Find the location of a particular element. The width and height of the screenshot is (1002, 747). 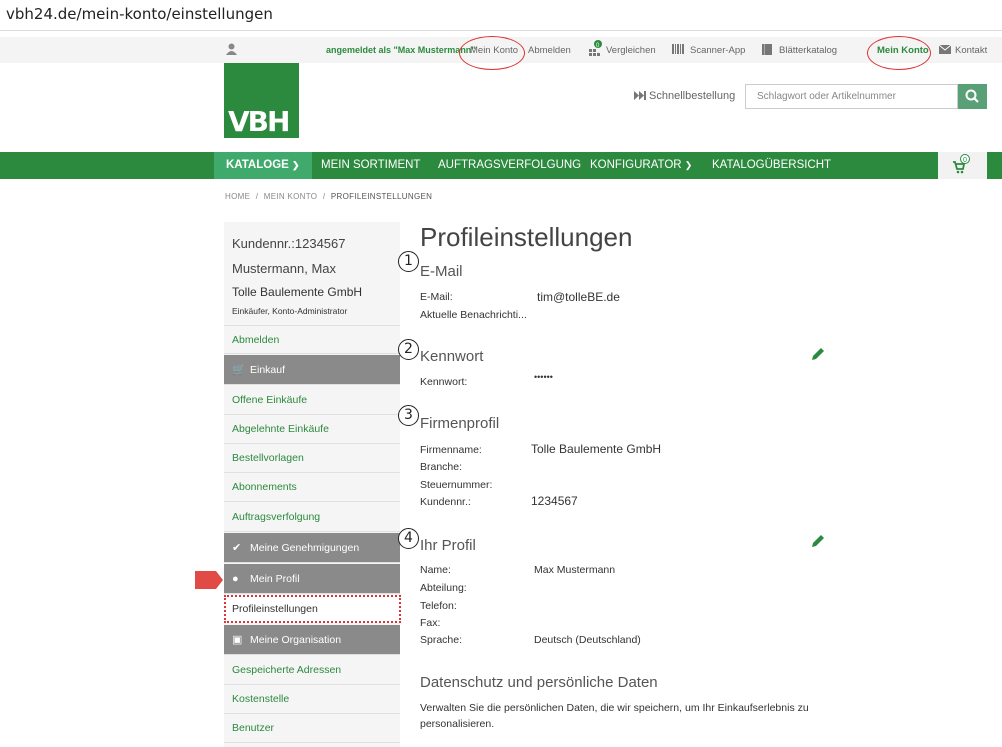

cart-button: 0 is located at coordinates (962, 165).